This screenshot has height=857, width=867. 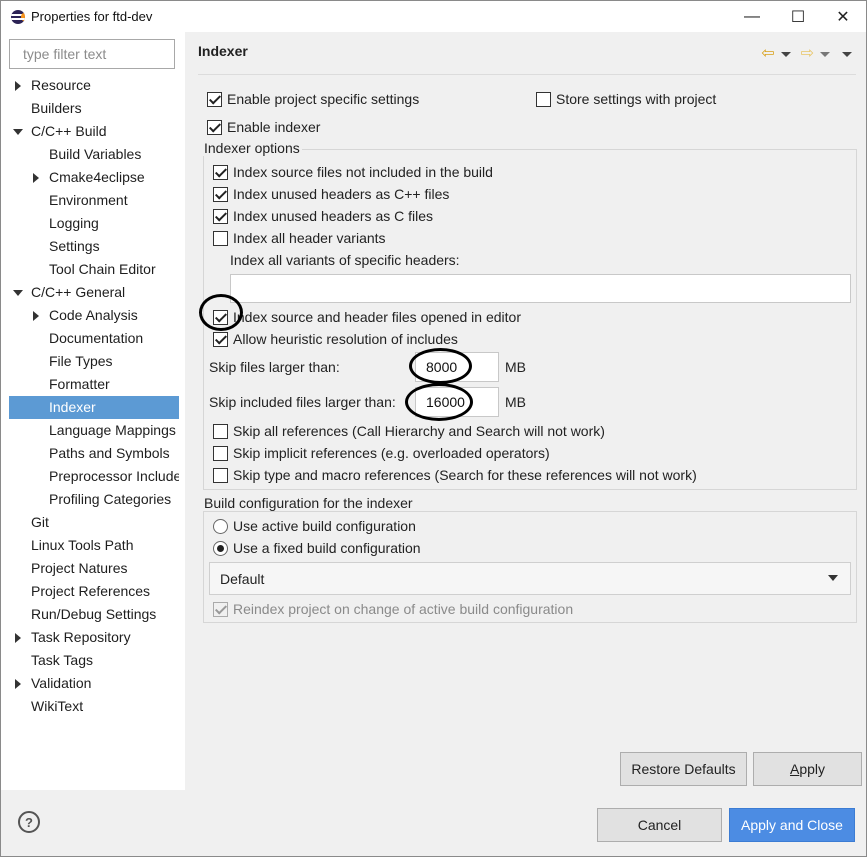 What do you see at coordinates (94, 223) in the screenshot?
I see `tree-item-logging: Logging` at bounding box center [94, 223].